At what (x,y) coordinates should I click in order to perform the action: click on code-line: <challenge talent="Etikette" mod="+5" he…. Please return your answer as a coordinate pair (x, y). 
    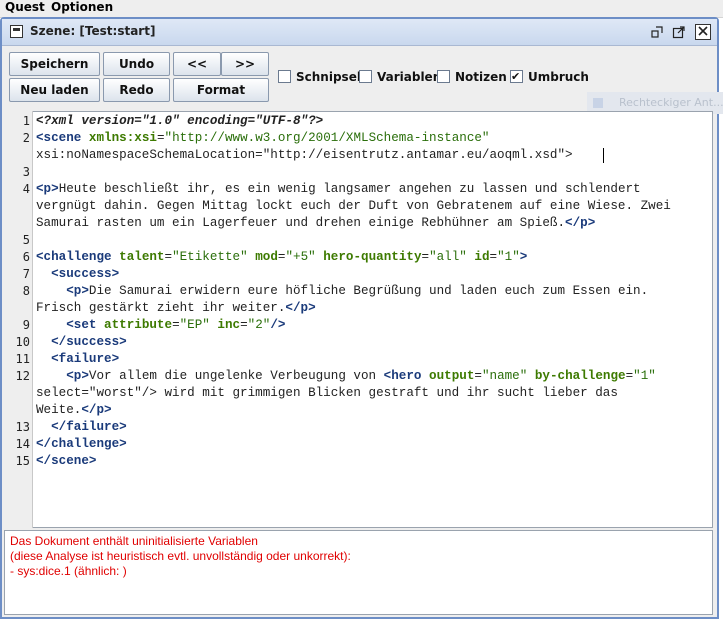
    Looking at the image, I should click on (281, 257).